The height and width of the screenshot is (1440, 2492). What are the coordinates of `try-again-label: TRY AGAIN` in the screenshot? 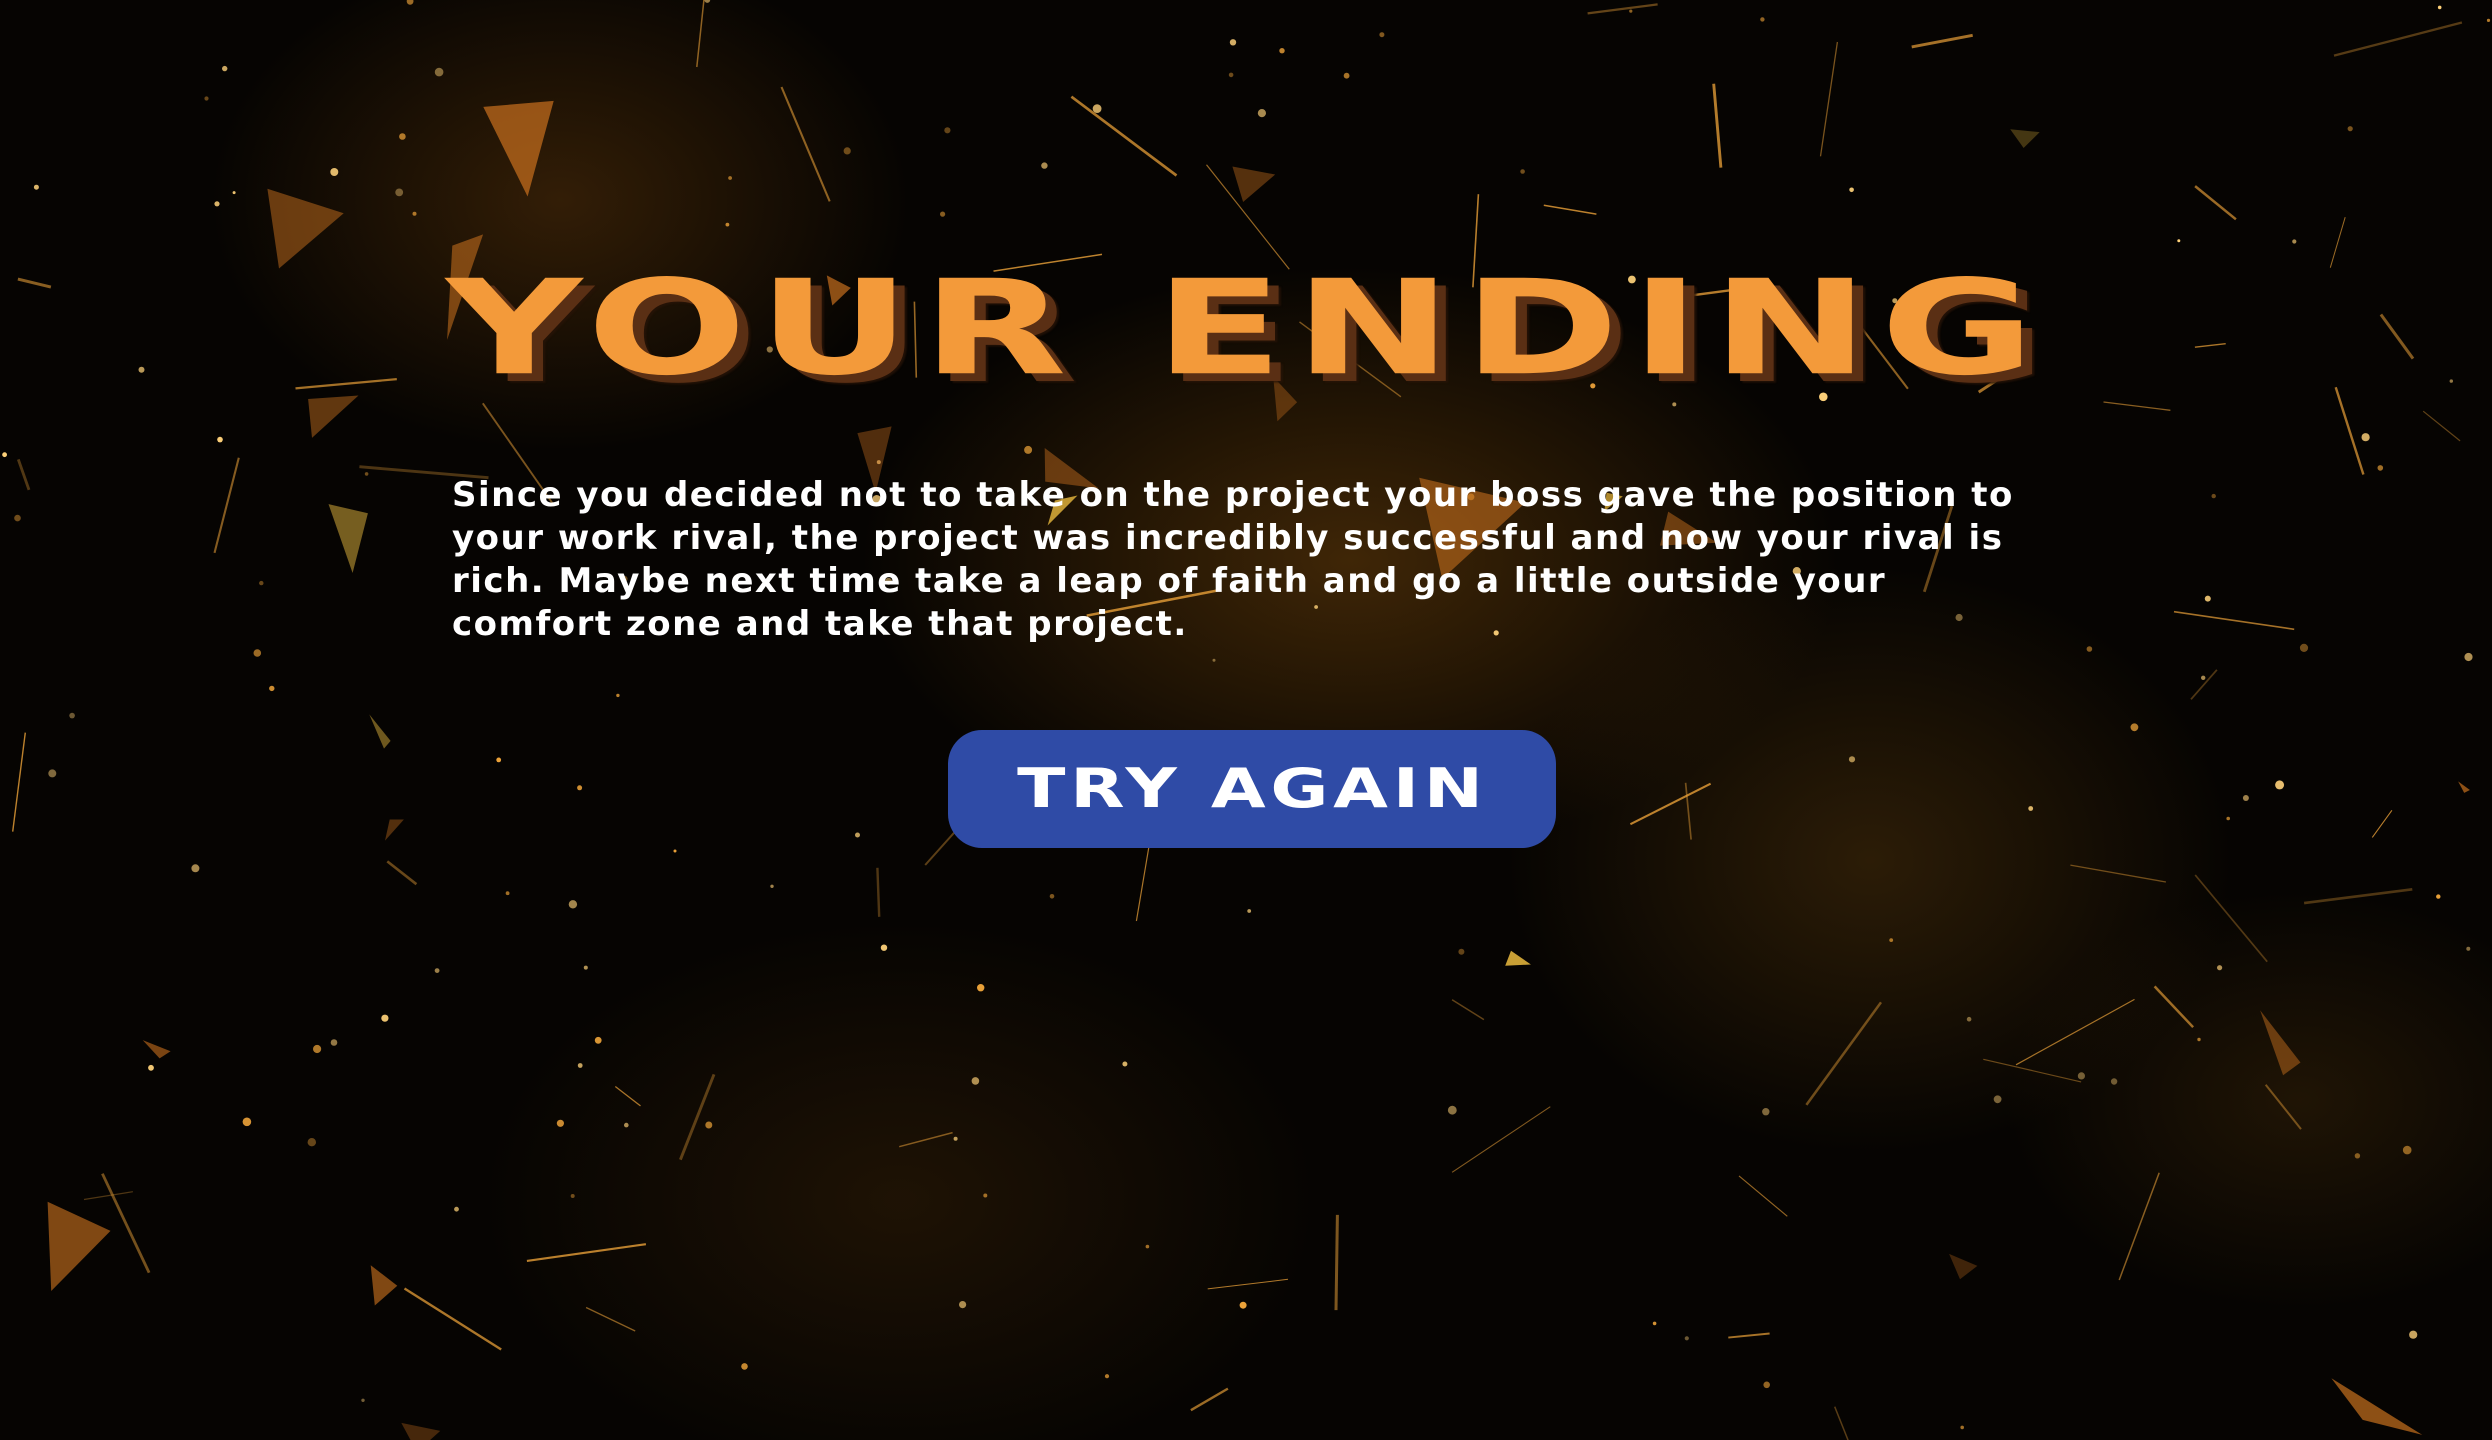 It's located at (1252, 789).